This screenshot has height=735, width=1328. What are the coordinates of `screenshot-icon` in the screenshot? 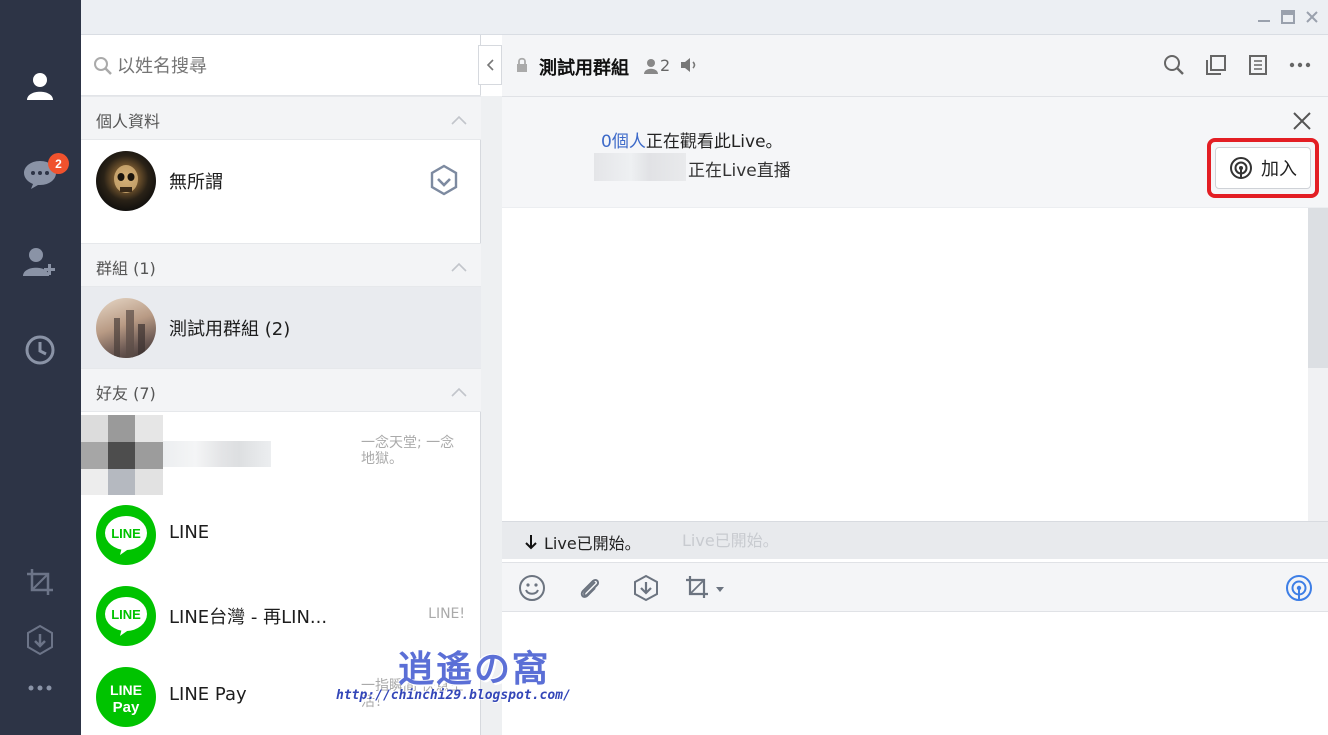 It's located at (40, 582).